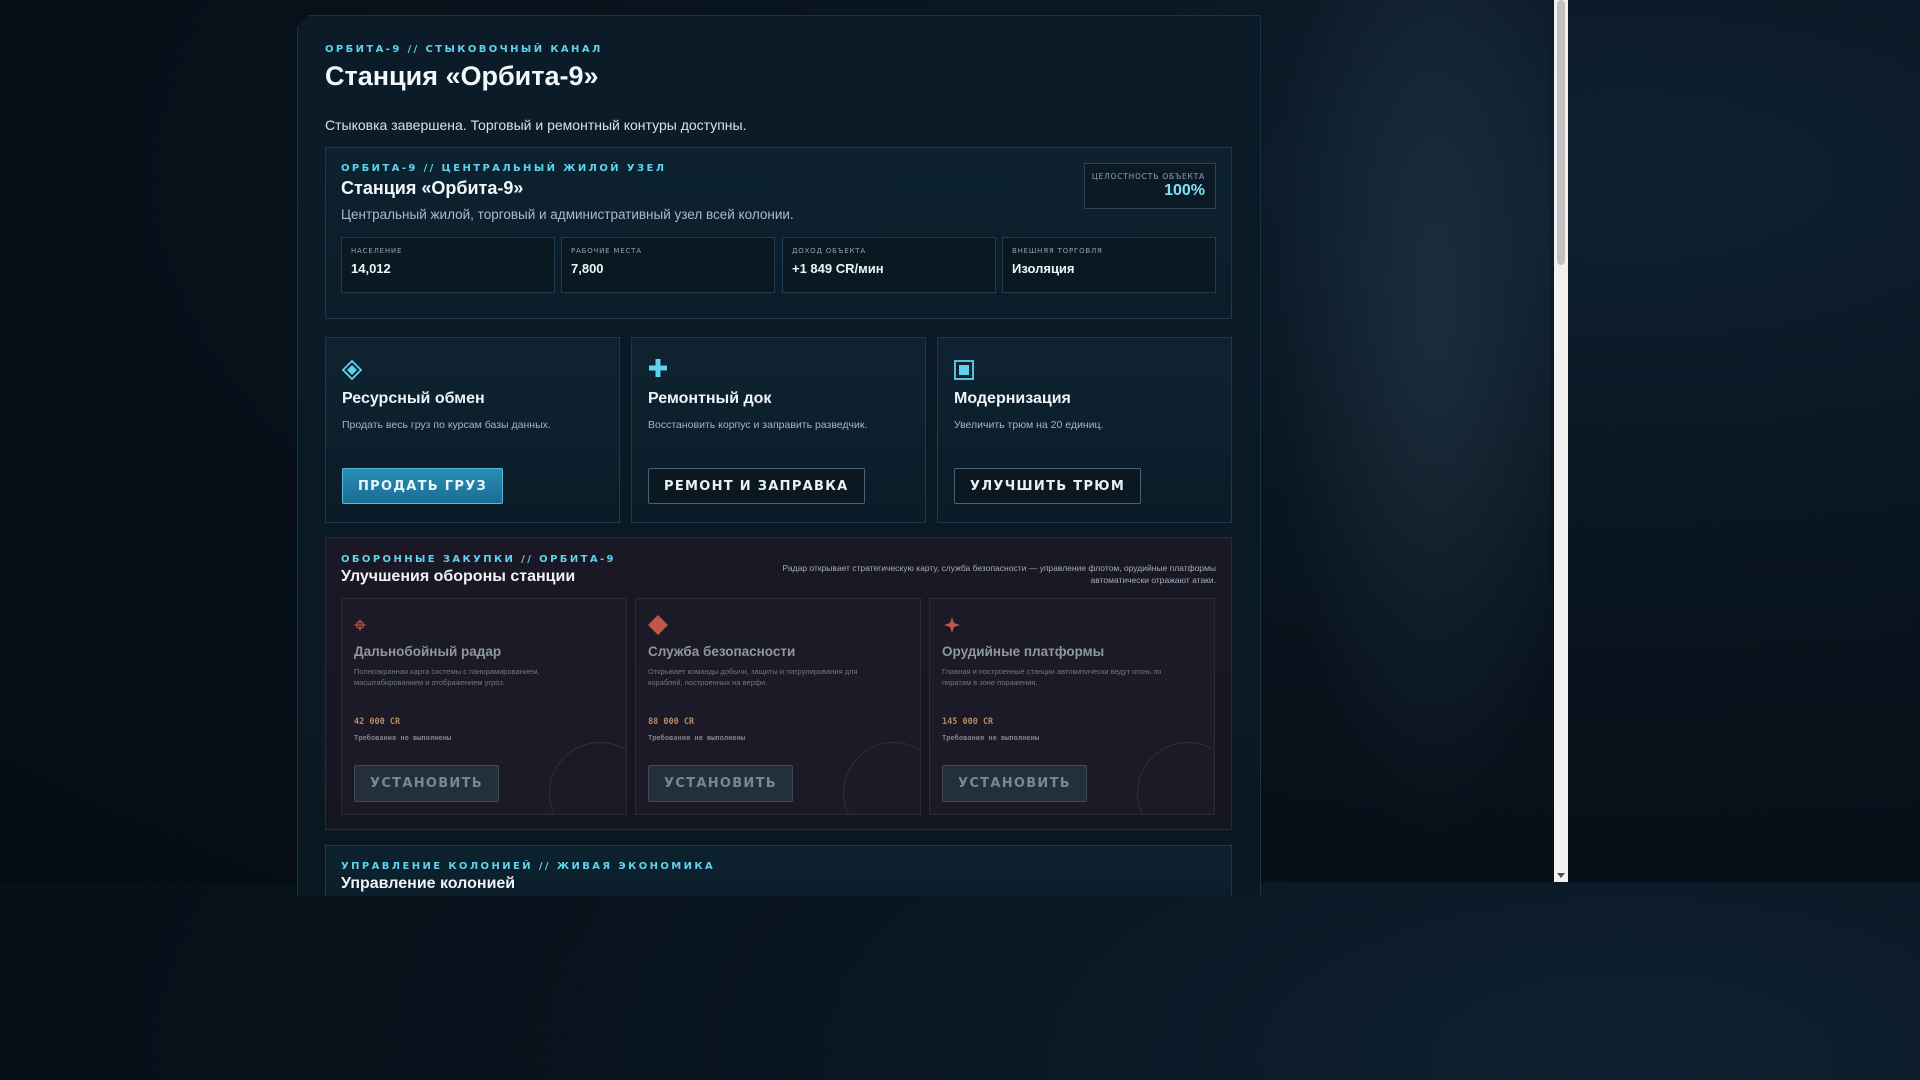 Image resolution: width=1920 pixels, height=1080 pixels. I want to click on integrity-label: ЦЕЛОСТНОСТЬ ОБЪЕКТА, so click(1148, 176).